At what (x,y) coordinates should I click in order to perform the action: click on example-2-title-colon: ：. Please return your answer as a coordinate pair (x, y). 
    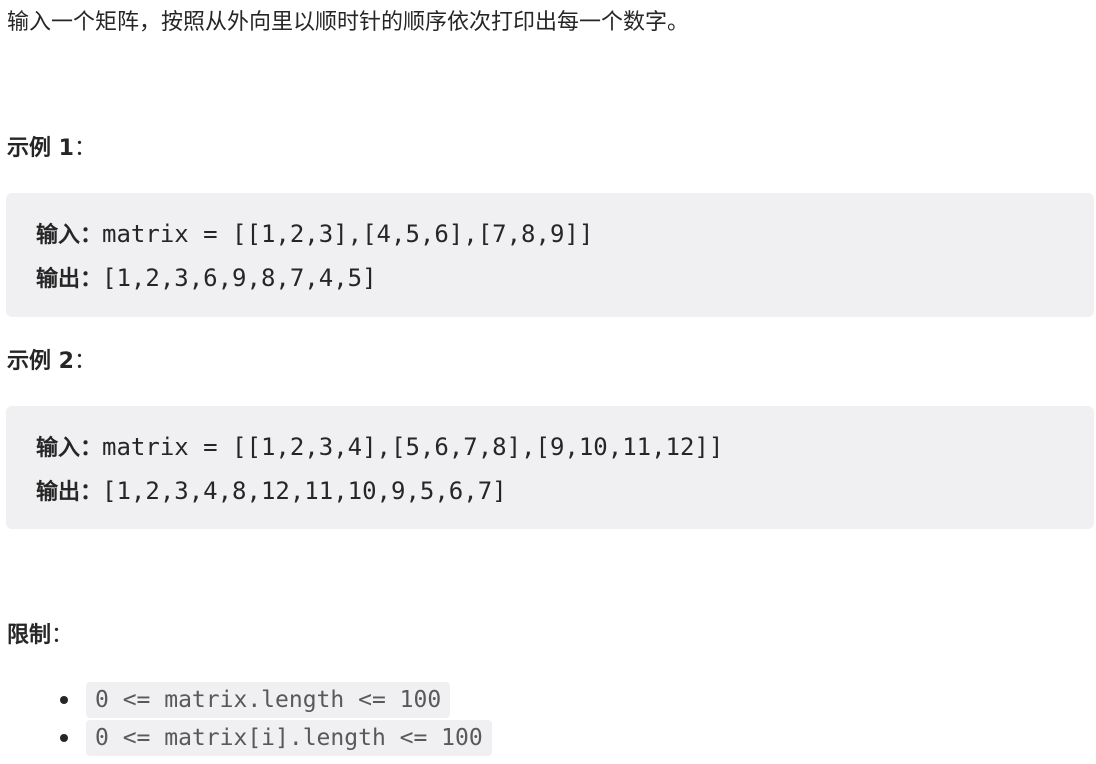
    Looking at the image, I should click on (84, 361).